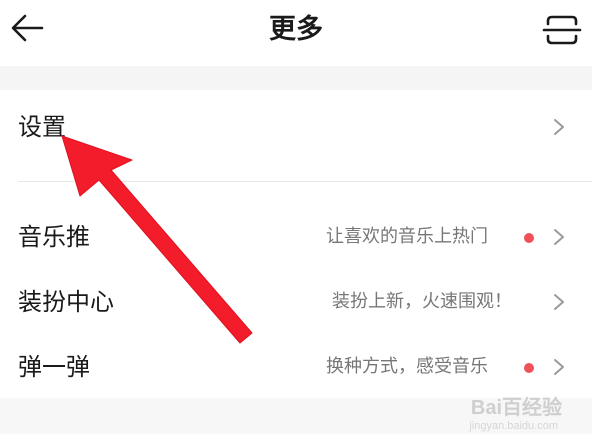  I want to click on scan-icon, so click(562, 30).